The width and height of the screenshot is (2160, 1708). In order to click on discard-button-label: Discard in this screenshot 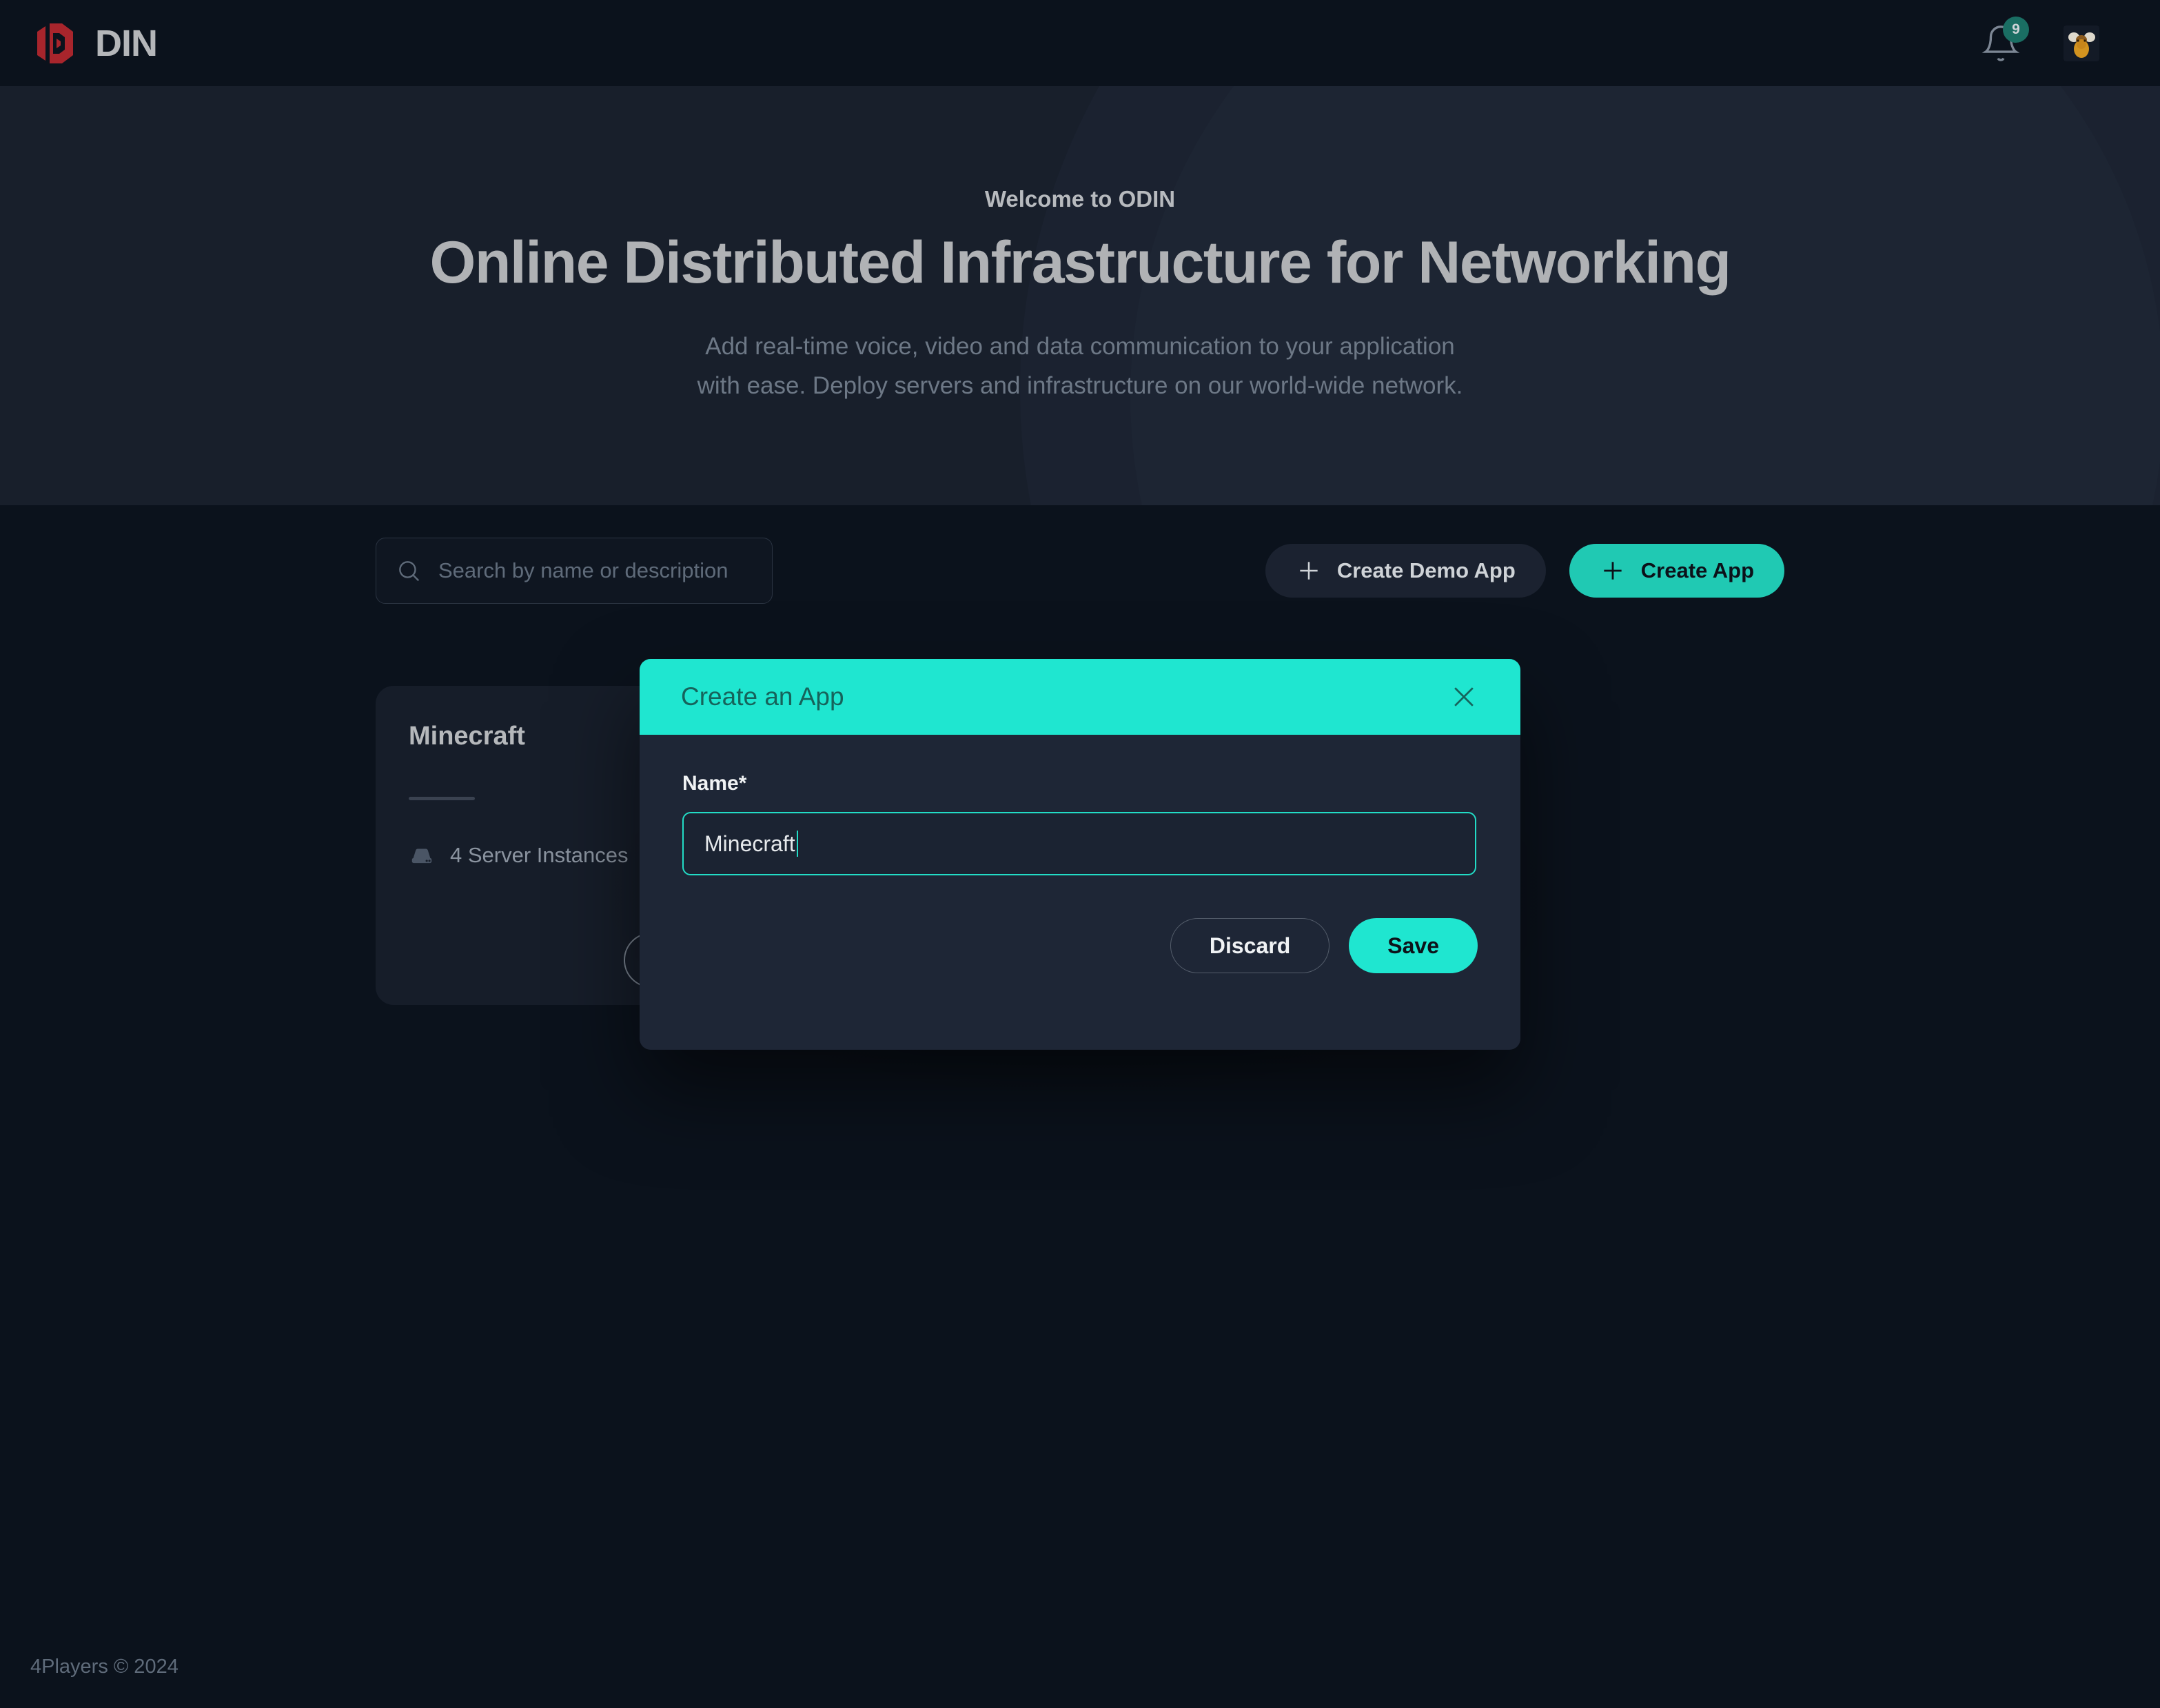, I will do `click(1250, 945)`.